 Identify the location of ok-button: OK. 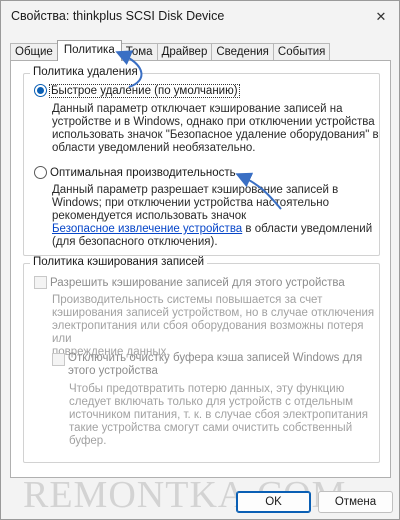
(273, 502).